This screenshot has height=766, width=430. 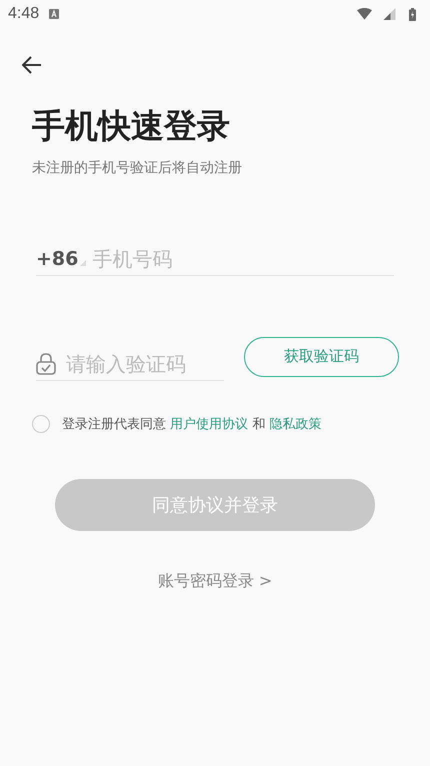 I want to click on phone-input: 手机号码, so click(x=207, y=259).